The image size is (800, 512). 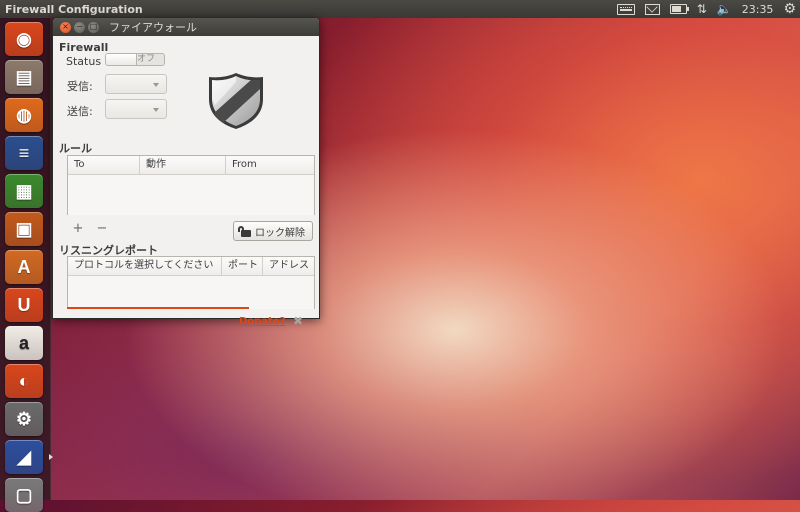 I want to click on volume-icon: 🔈, so click(x=724, y=9).